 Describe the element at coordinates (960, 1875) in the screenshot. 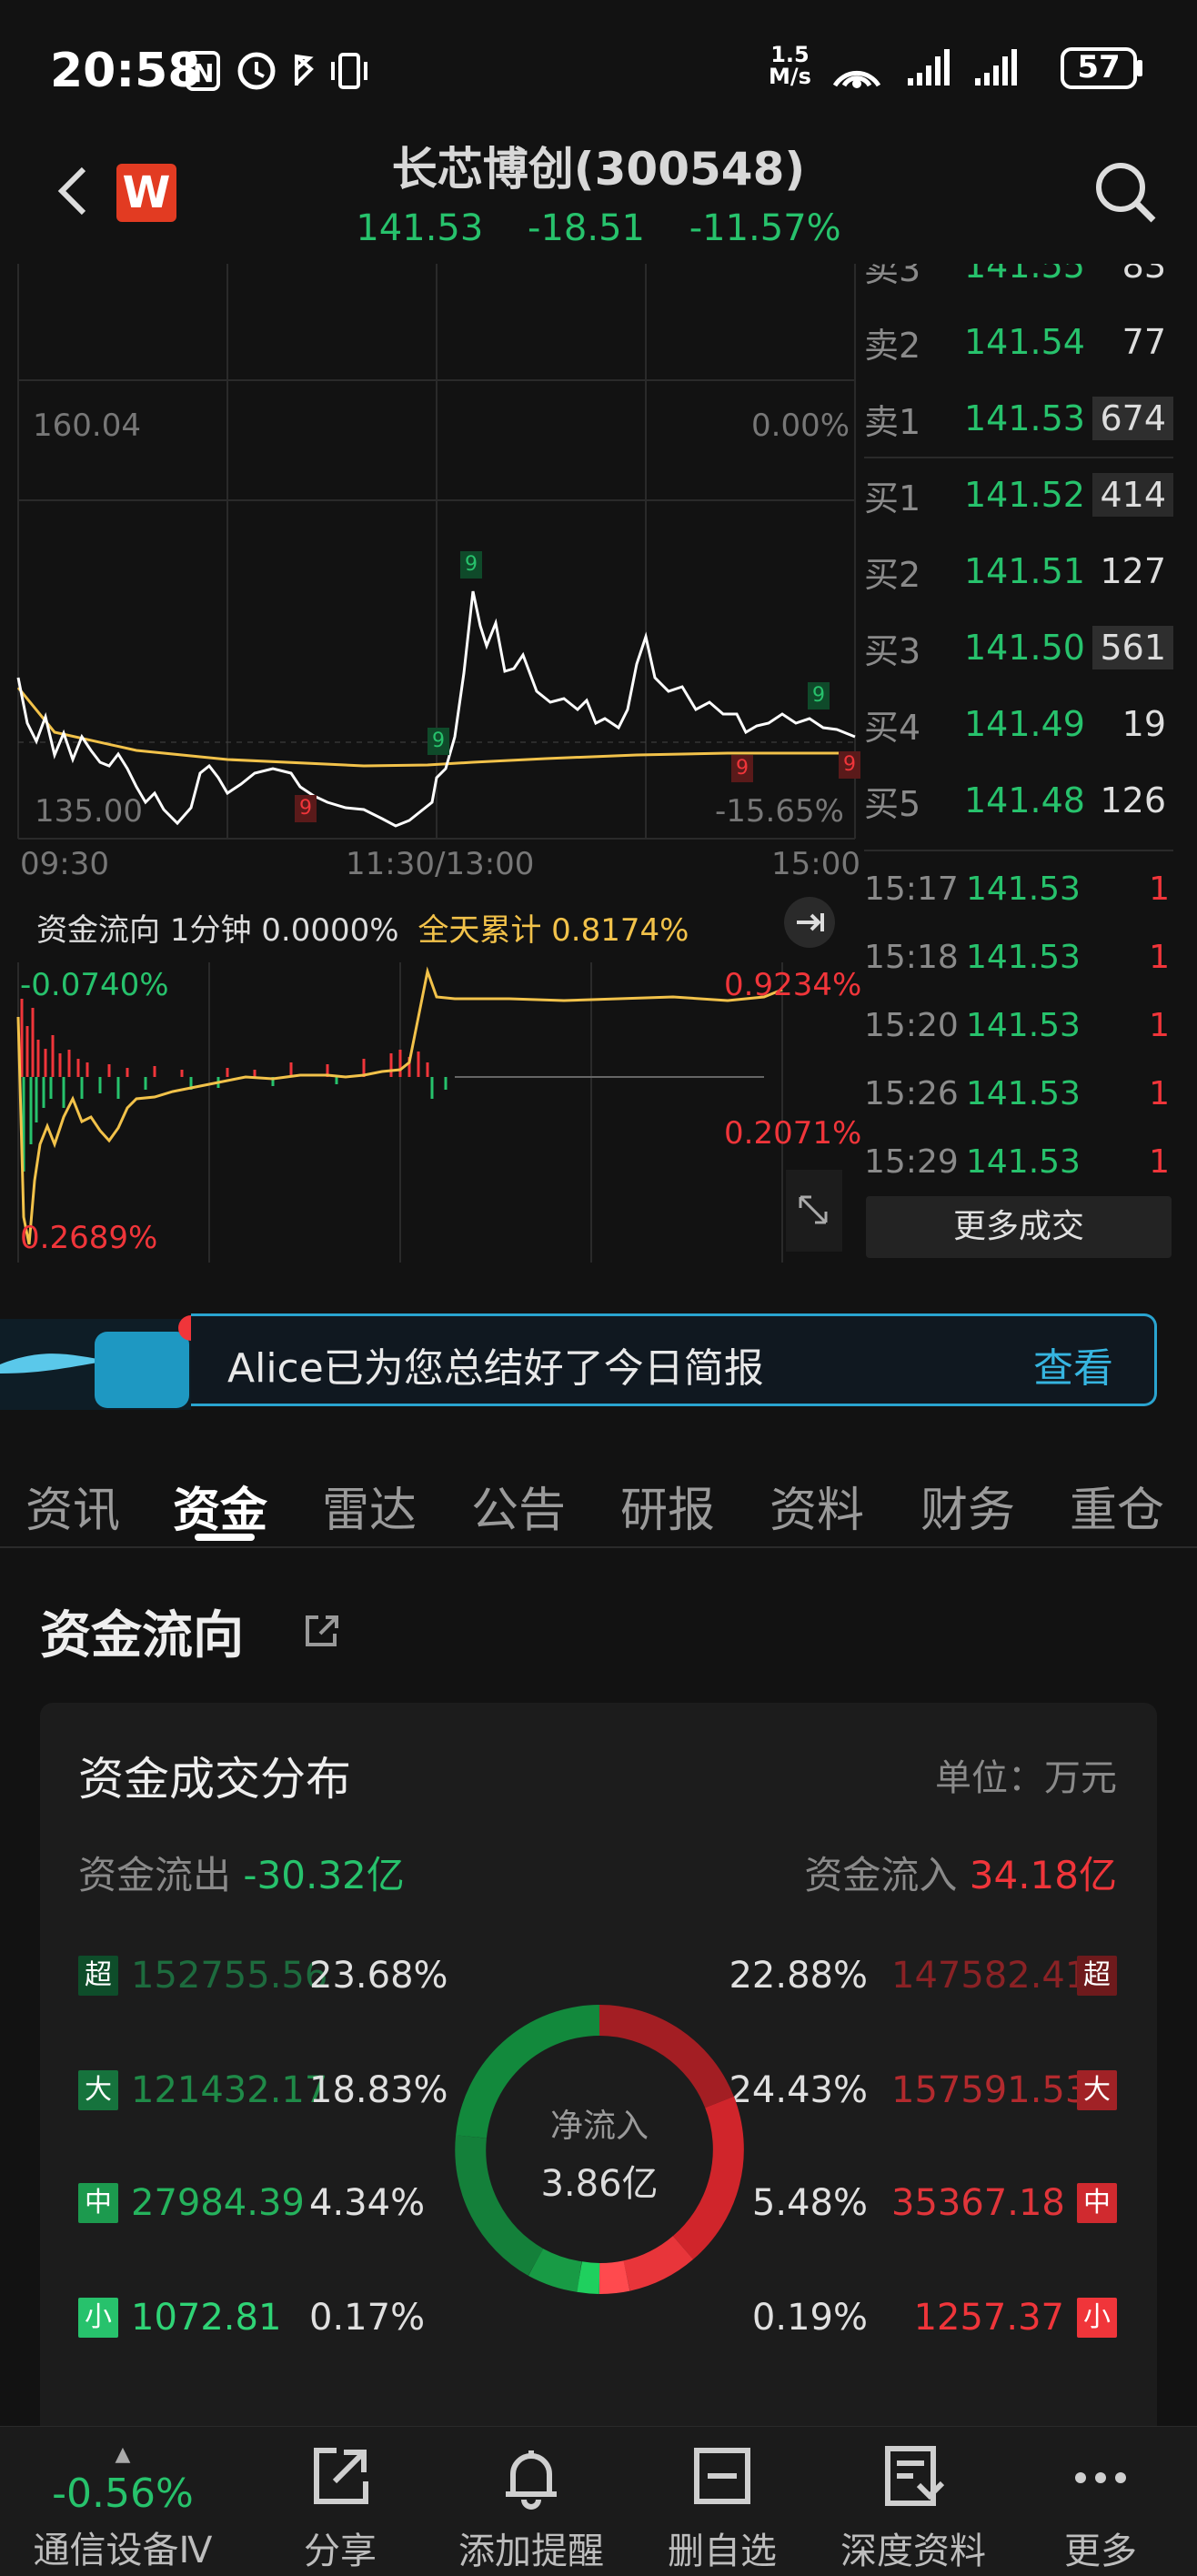

I see `inflow-summary: 资金流入 34.18亿` at that location.